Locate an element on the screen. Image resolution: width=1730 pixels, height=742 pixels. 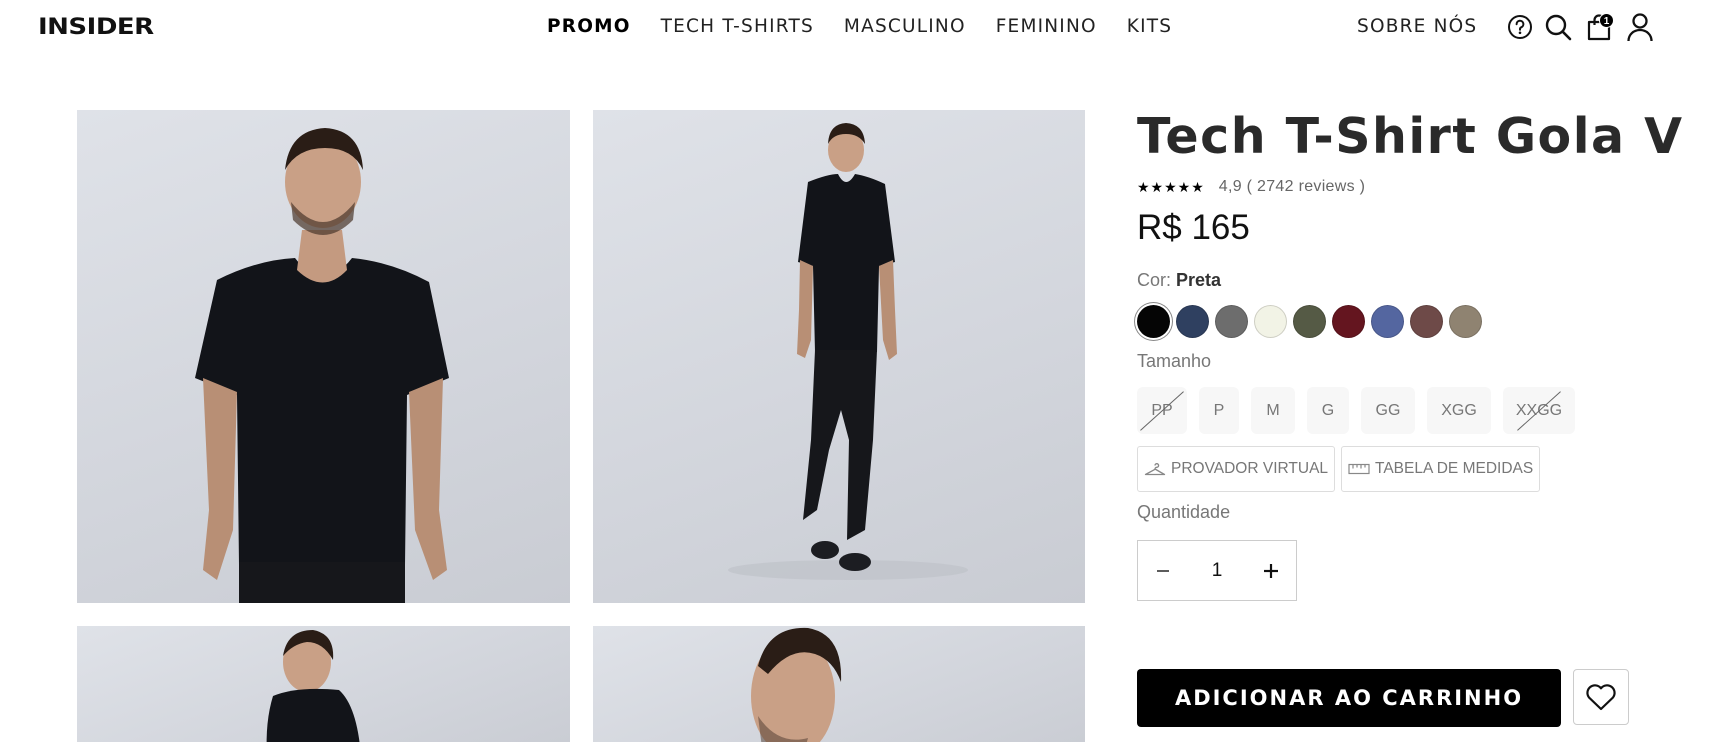
color-swatch-preta is located at coordinates (1153, 321).